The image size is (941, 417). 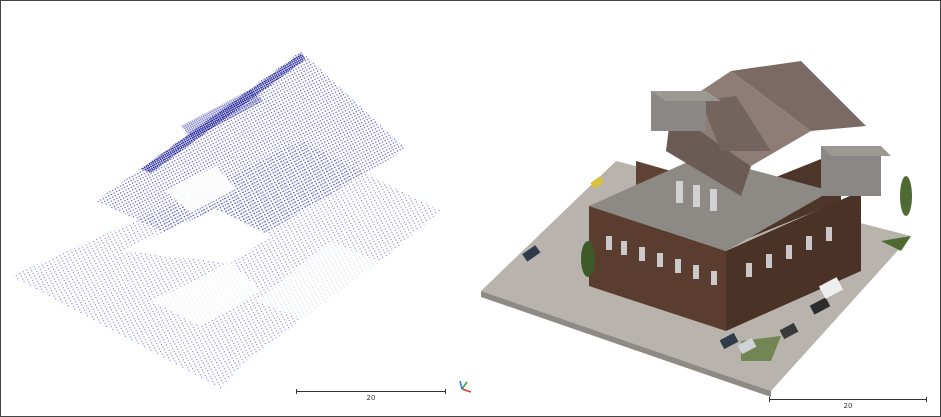 I want to click on scale-bar-left-label: 20, so click(x=371, y=398).